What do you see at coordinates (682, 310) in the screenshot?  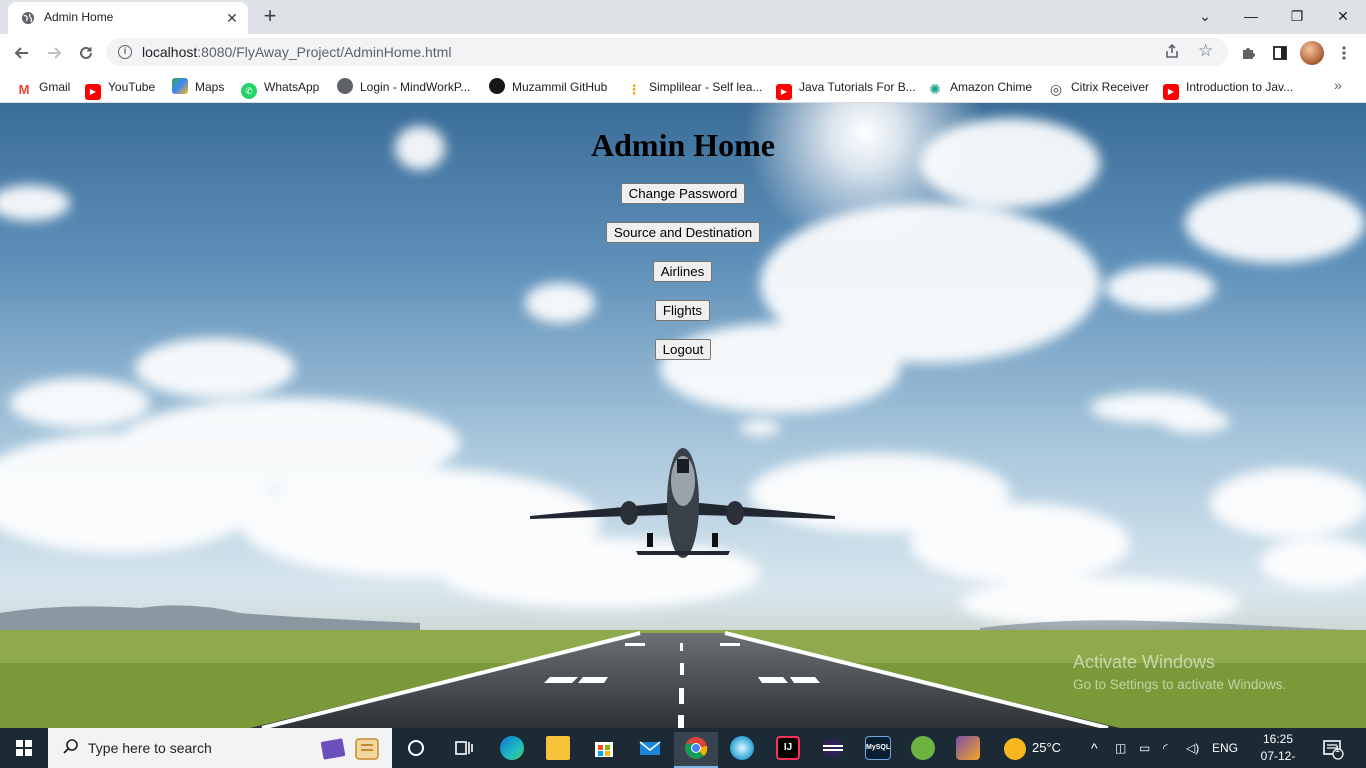 I see `flights-button: Flights` at bounding box center [682, 310].